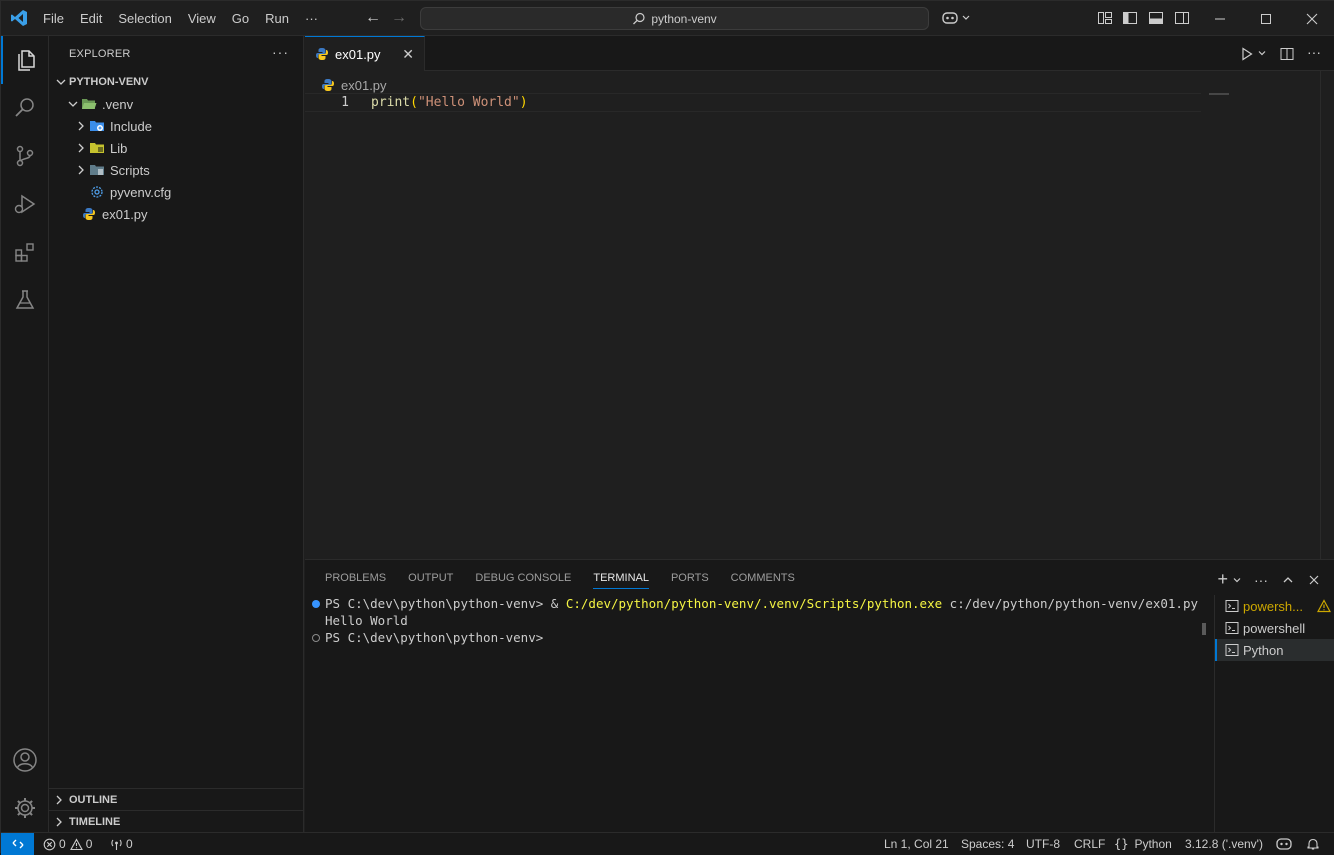 The width and height of the screenshot is (1334, 855). I want to click on code-bracket-close: ), so click(523, 102).